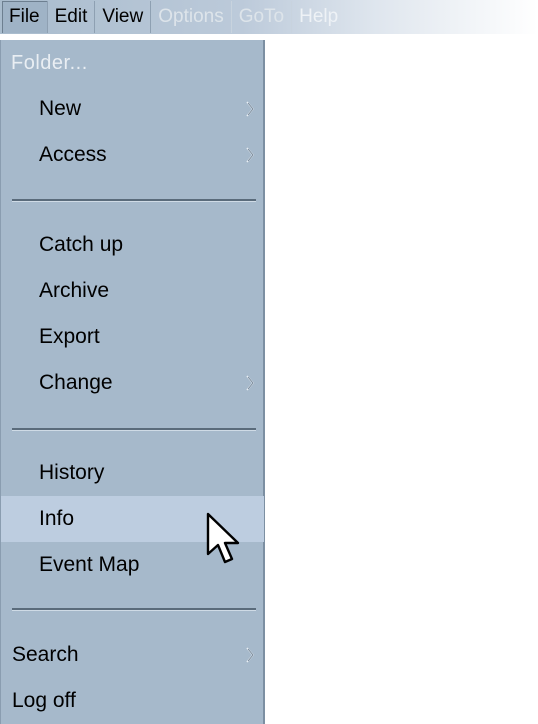 The image size is (538, 724). Describe the element at coordinates (132, 155) in the screenshot. I see `menu-item-access: Access` at that location.